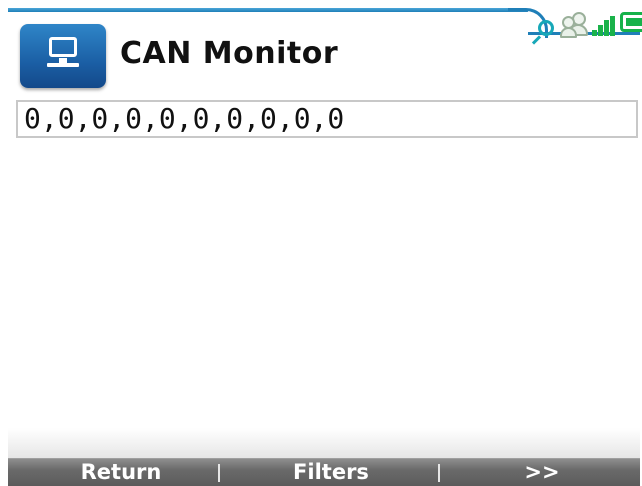 Image resolution: width=642 pixels, height=486 pixels. Describe the element at coordinates (229, 53) in the screenshot. I see `page-title: CAN Monitor` at that location.